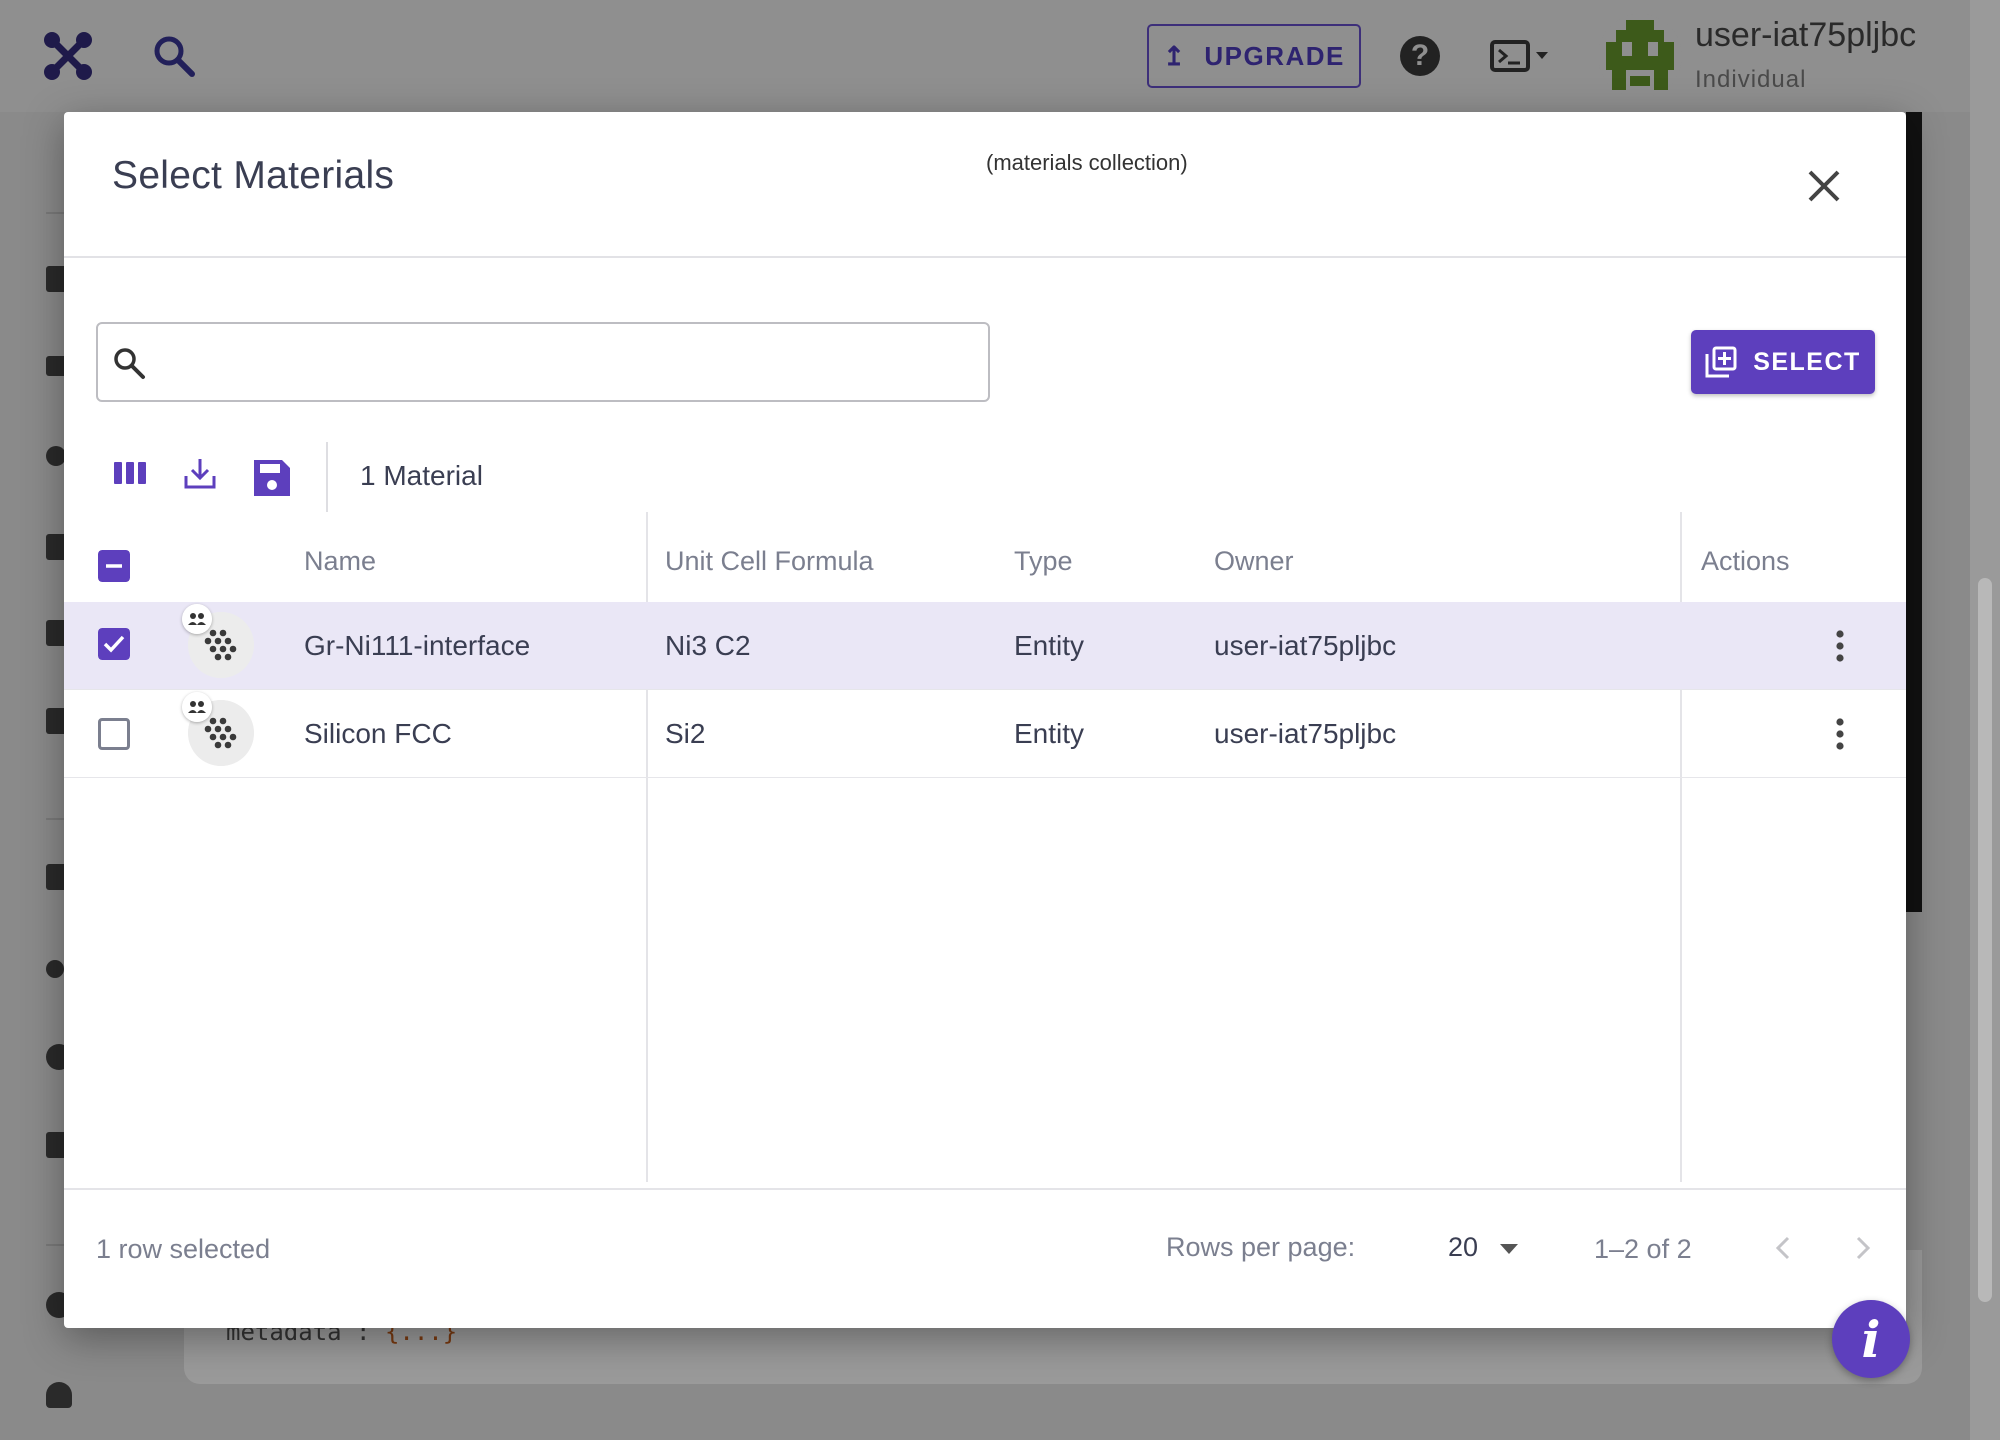 The width and height of the screenshot is (2000, 1440). I want to click on help-icon: ?, so click(1420, 56).